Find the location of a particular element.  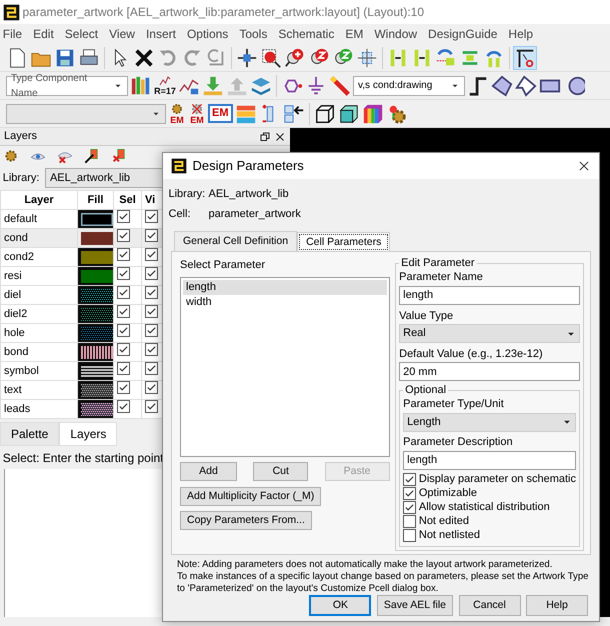

status-text: Select: Enter the starting point is located at coordinates (83, 457).